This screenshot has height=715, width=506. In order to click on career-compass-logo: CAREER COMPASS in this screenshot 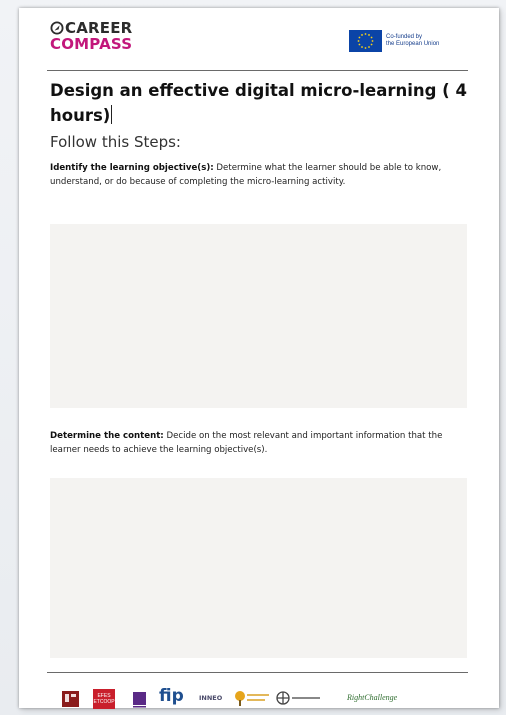, I will do `click(91, 36)`.